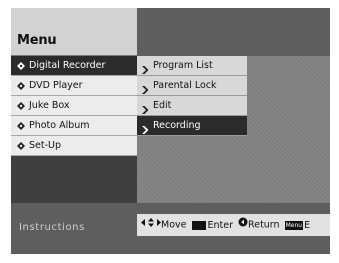  What do you see at coordinates (174, 225) in the screenshot?
I see `move-hint-label: Move` at bounding box center [174, 225].